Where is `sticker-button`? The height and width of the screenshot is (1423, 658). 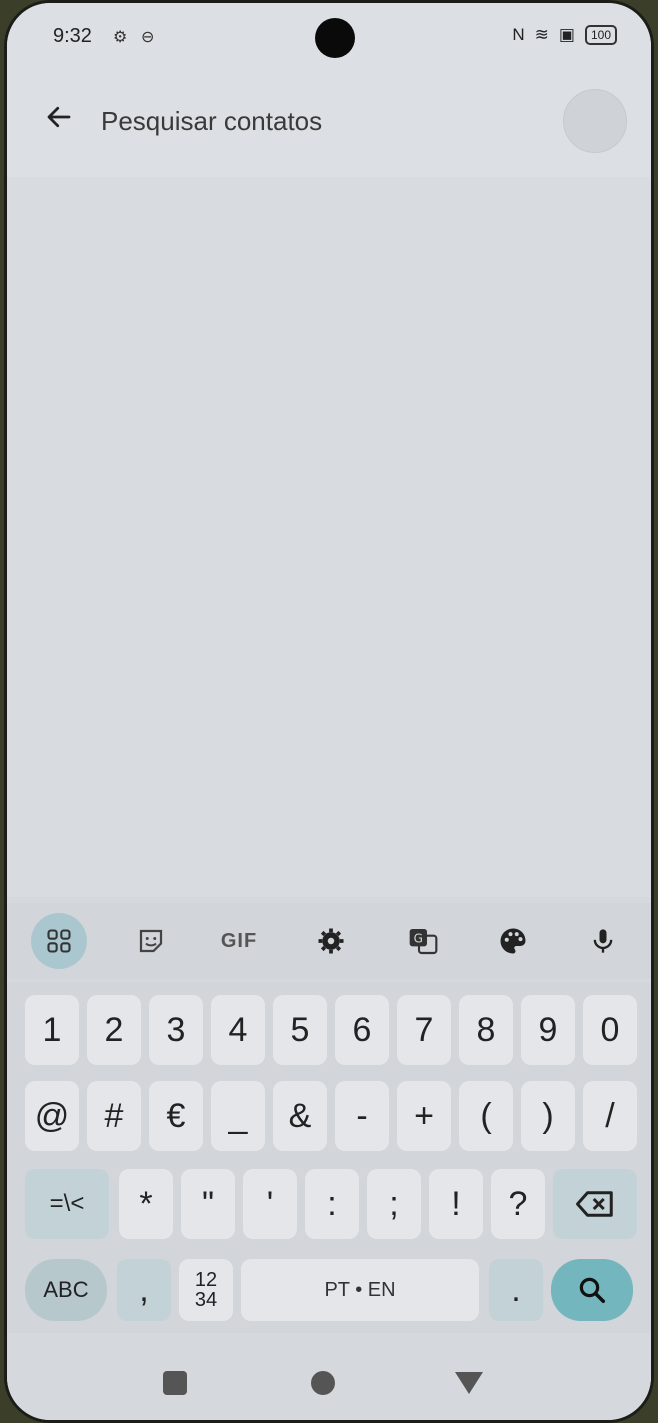 sticker-button is located at coordinates (151, 941).